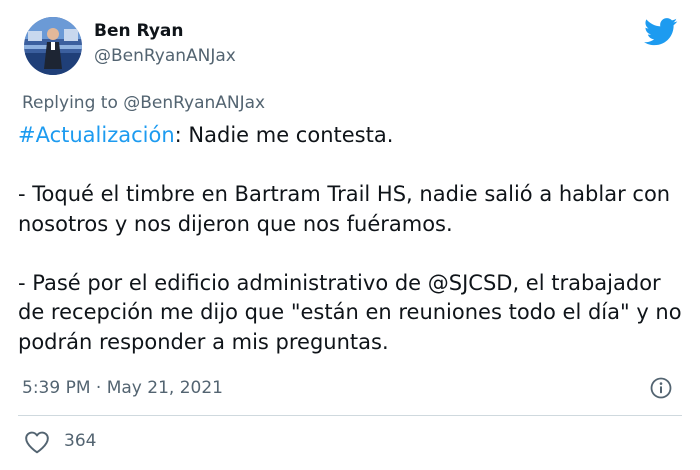  I want to click on tweet-line-1: #Actualización: Nadie me contesta., so click(353, 136).